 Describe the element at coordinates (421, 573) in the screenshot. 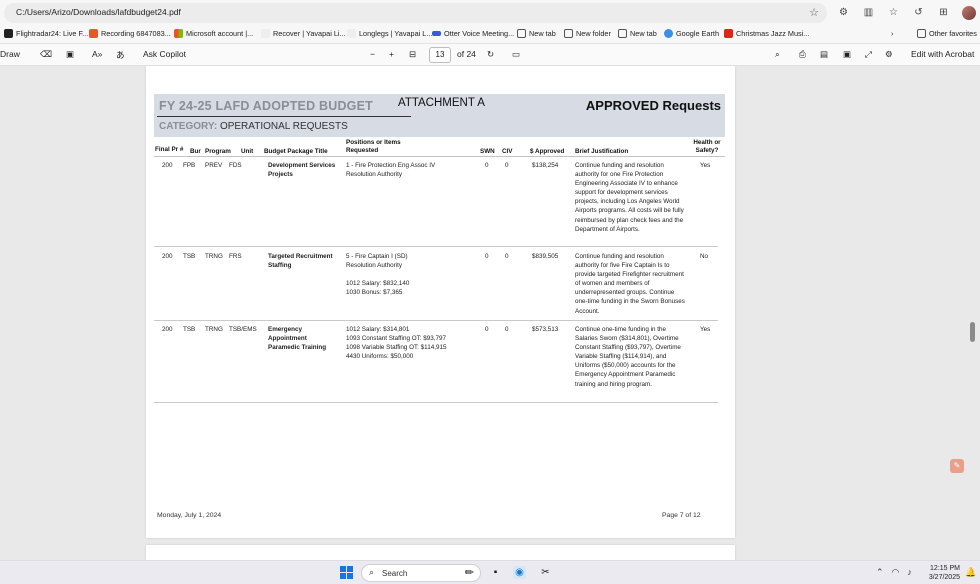

I see `taskbar-search: ⌕ Search ✏` at that location.